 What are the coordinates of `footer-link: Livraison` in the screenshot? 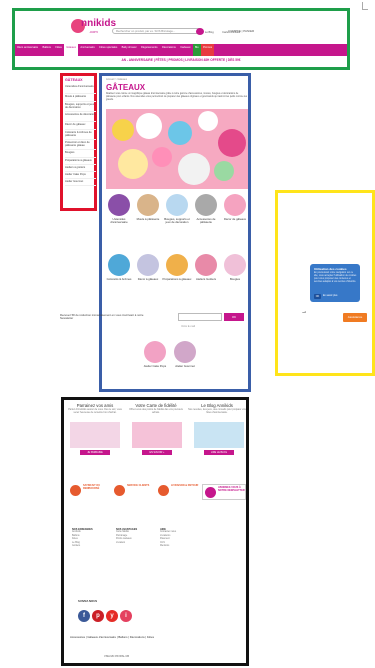 It's located at (133, 544).